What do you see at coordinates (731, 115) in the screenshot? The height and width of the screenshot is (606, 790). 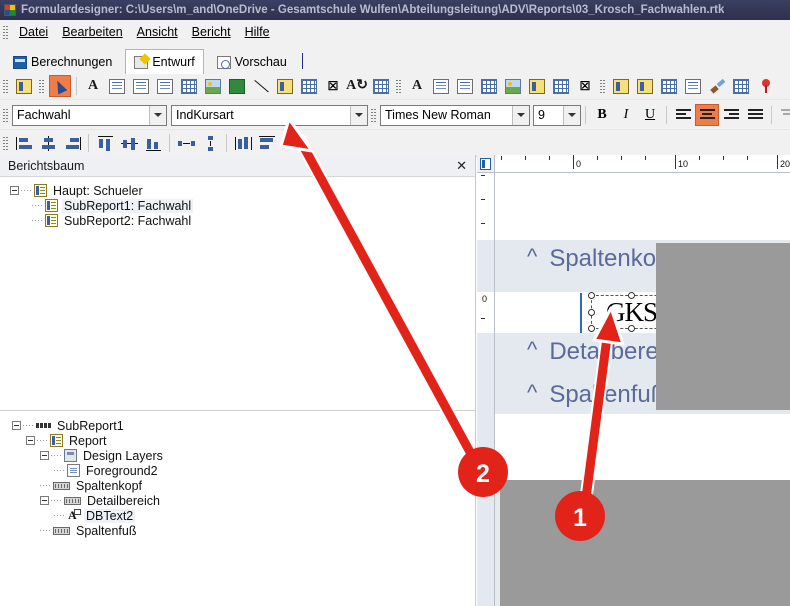 I see `align-right-button` at bounding box center [731, 115].